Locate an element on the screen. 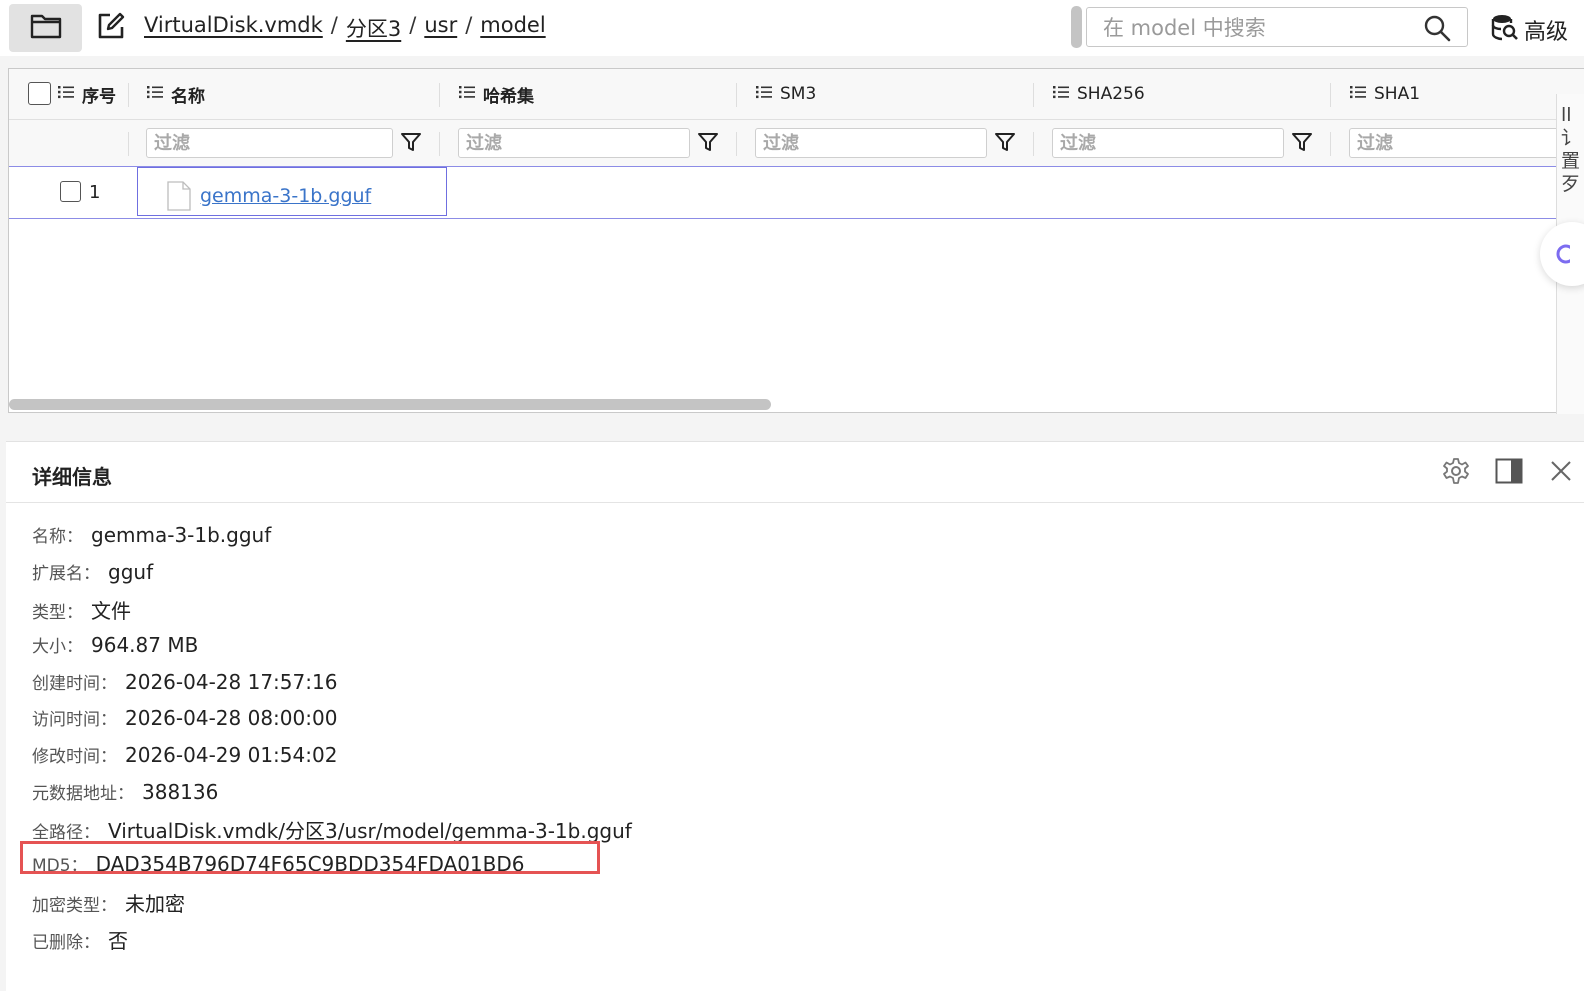 This screenshot has width=1584, height=991. column-header-index: 序号 is located at coordinates (87, 94).